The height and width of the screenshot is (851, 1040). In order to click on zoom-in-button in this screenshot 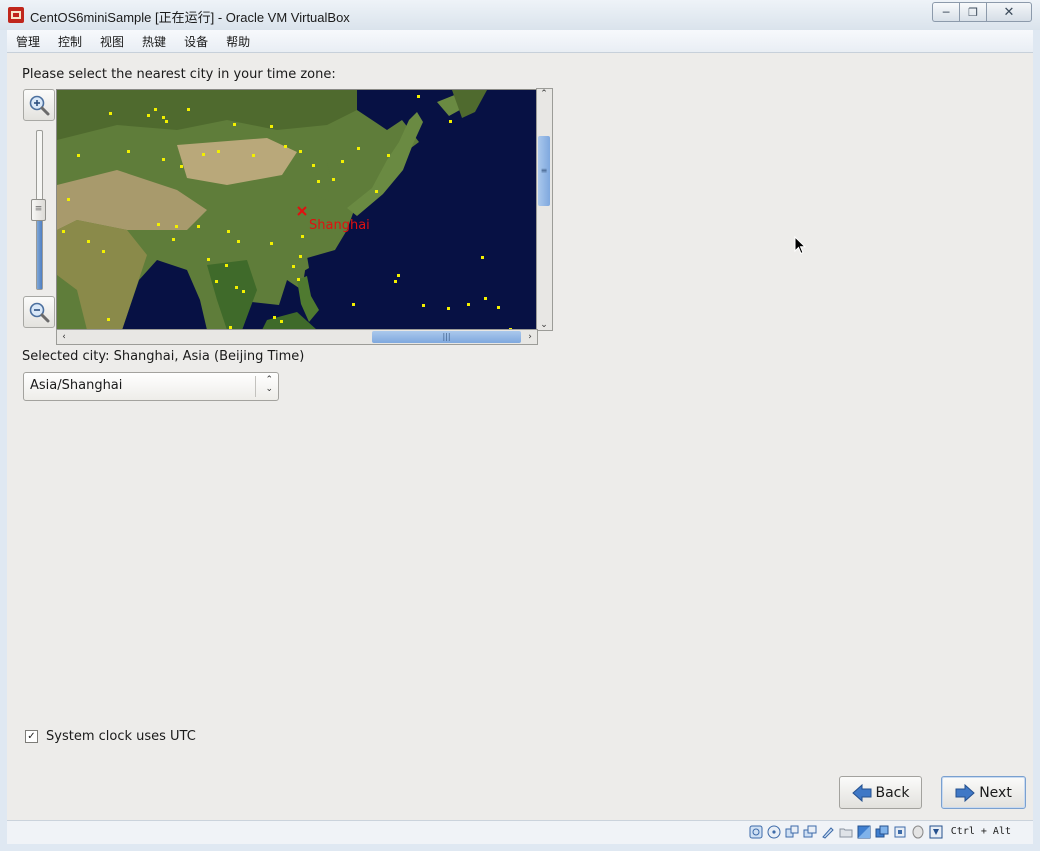, I will do `click(39, 105)`.